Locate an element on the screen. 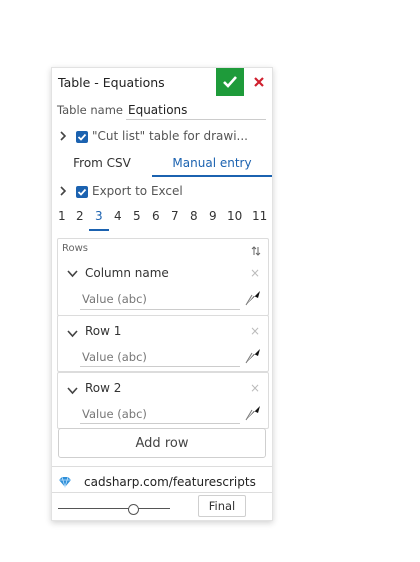  tab-number-11: 11 is located at coordinates (259, 216).